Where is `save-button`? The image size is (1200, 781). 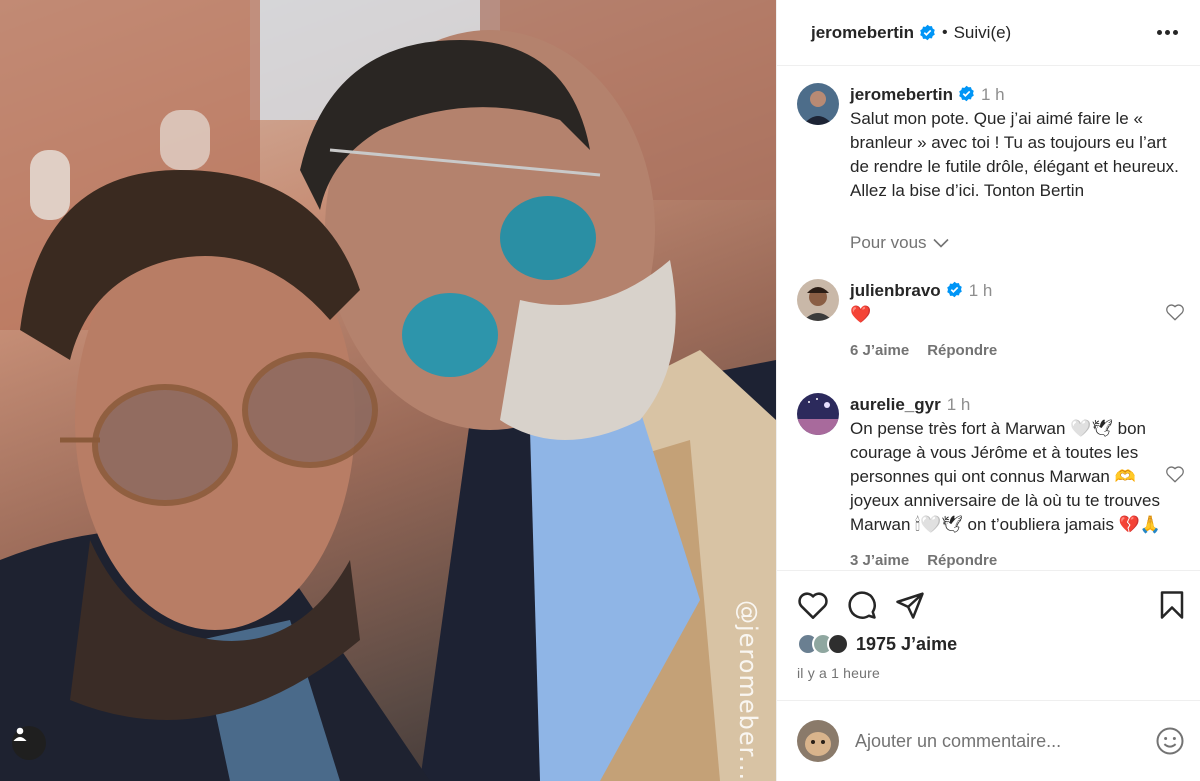
save-button is located at coordinates (1172, 605).